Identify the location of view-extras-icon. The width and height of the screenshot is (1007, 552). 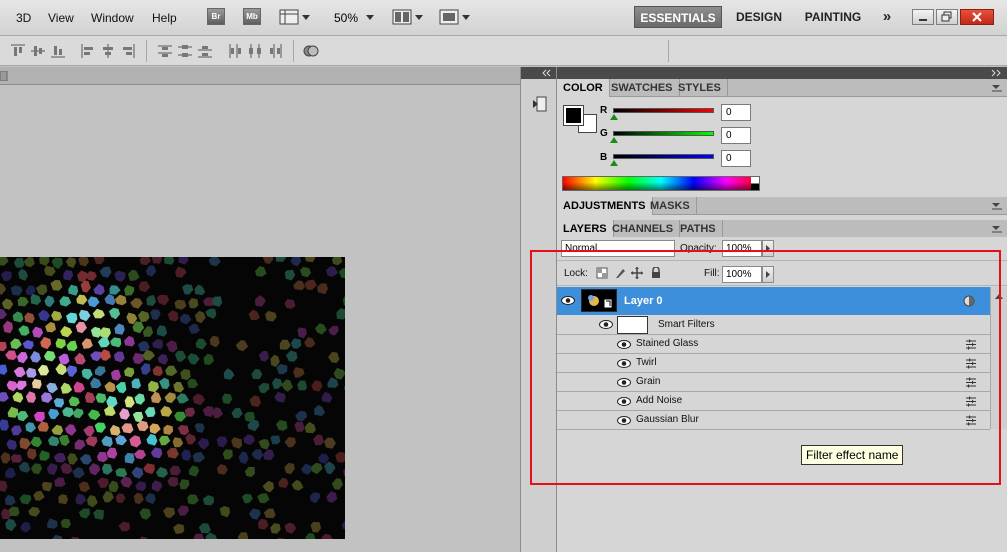
(289, 17).